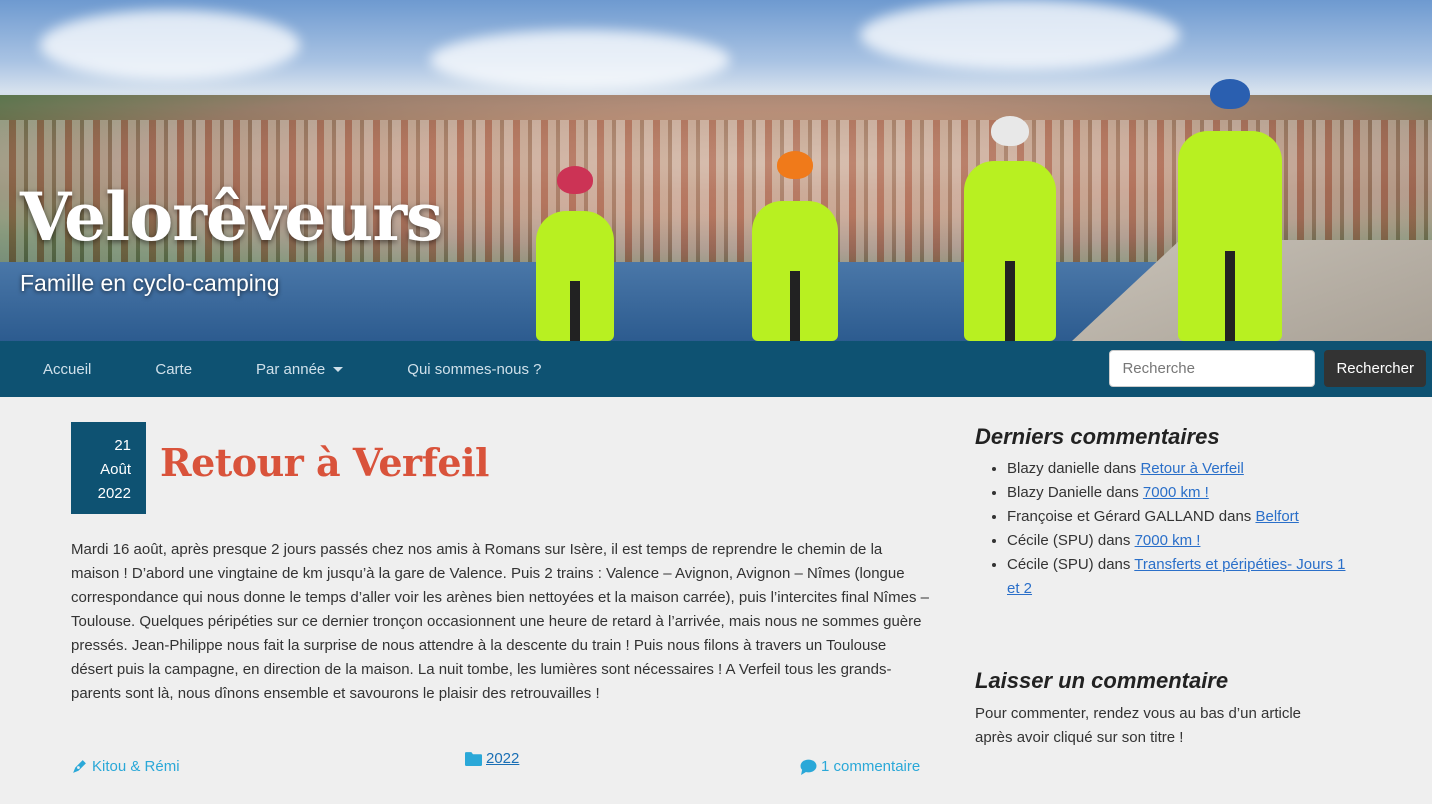 The image size is (1432, 804). Describe the element at coordinates (1055, 492) in the screenshot. I see `comment-author: Blazy Danielle` at that location.